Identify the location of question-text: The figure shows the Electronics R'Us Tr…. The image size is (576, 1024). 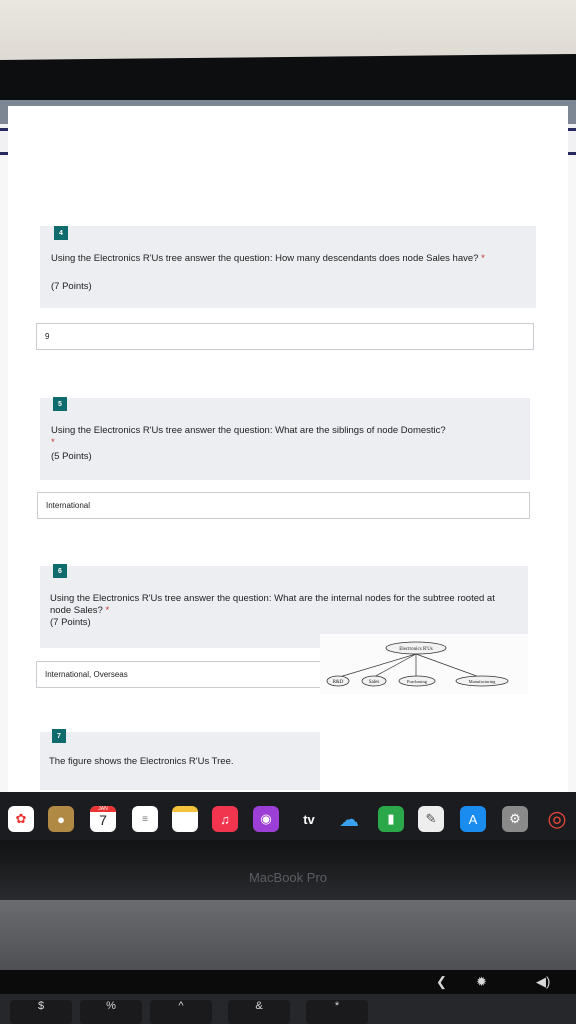
(141, 761).